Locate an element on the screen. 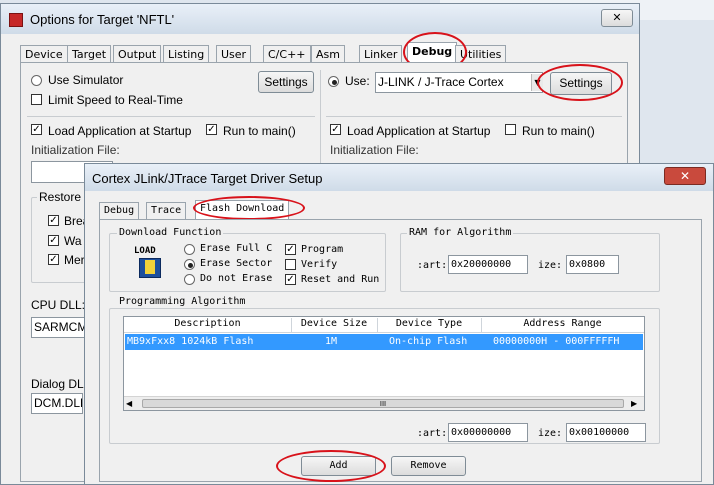  use-simulator-label: Use Simulator is located at coordinates (86, 80).